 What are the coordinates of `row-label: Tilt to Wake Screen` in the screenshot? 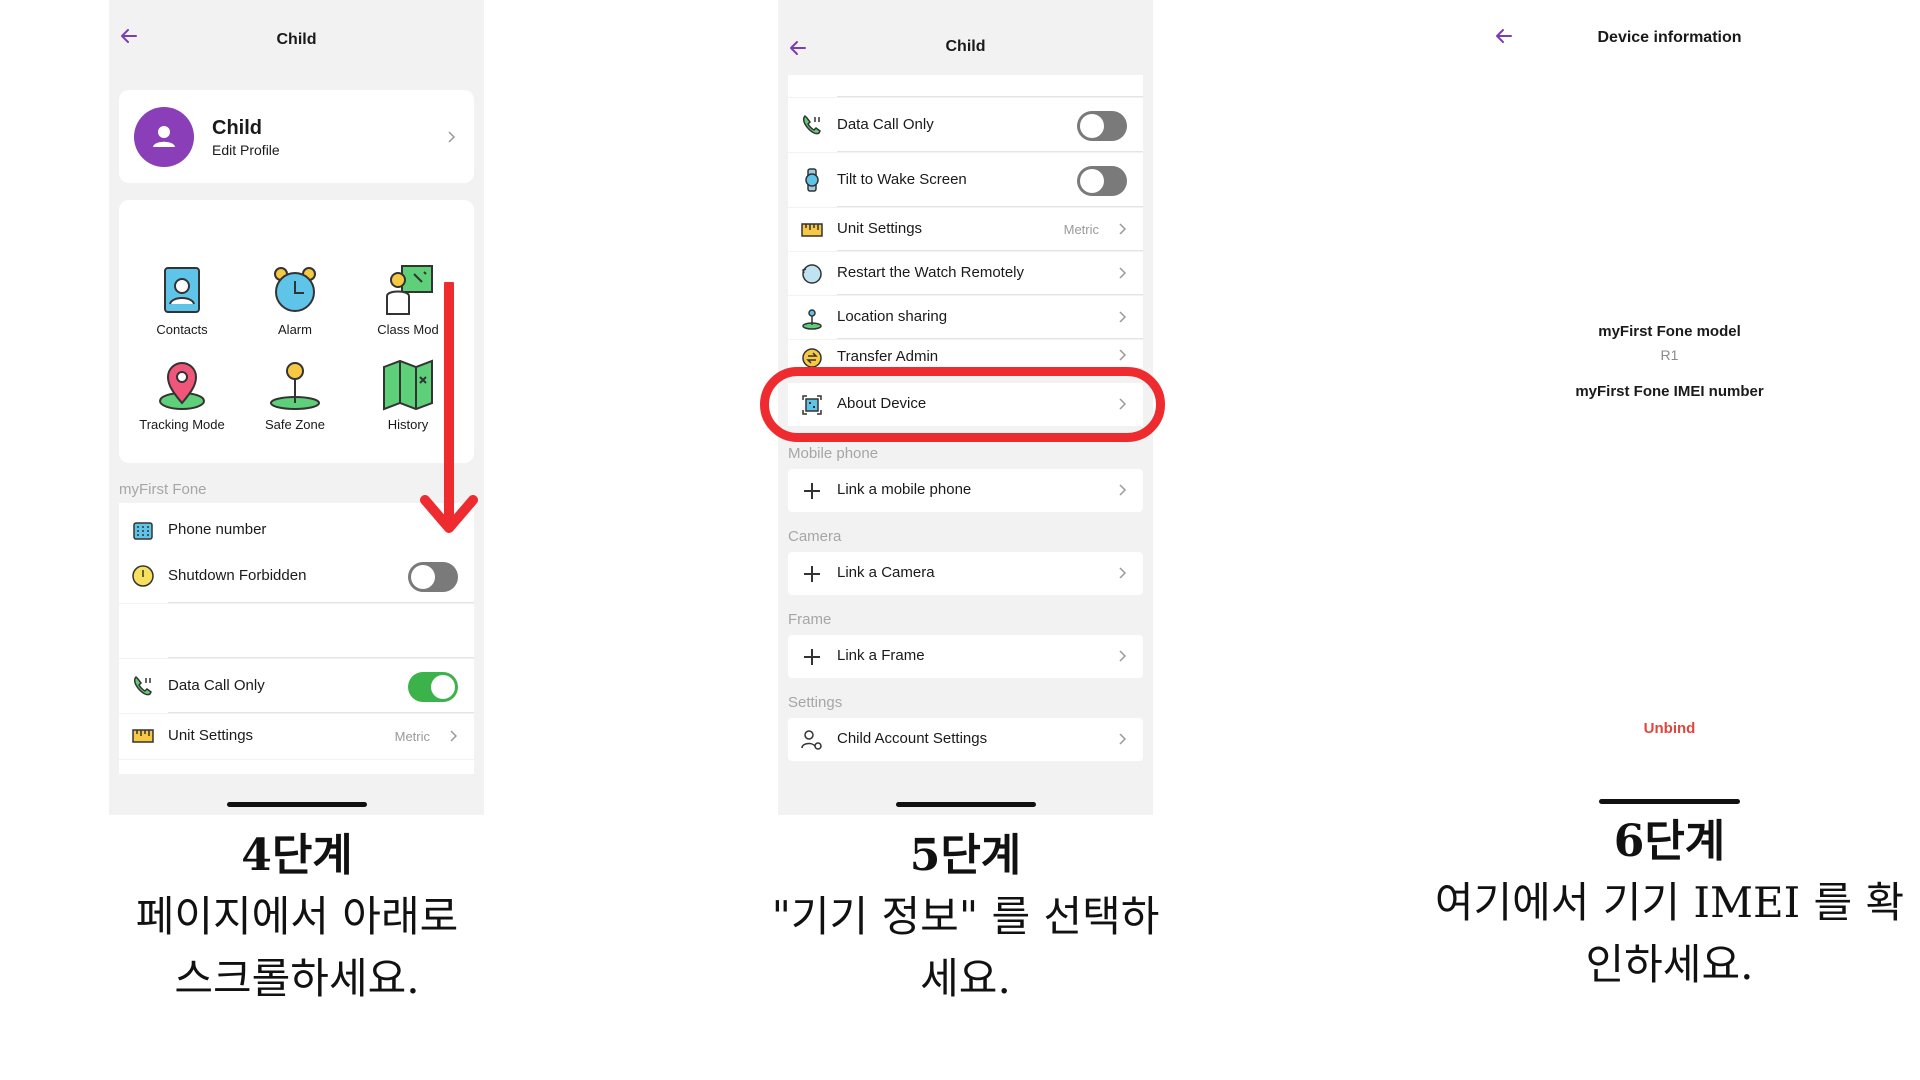 It's located at (902, 179).